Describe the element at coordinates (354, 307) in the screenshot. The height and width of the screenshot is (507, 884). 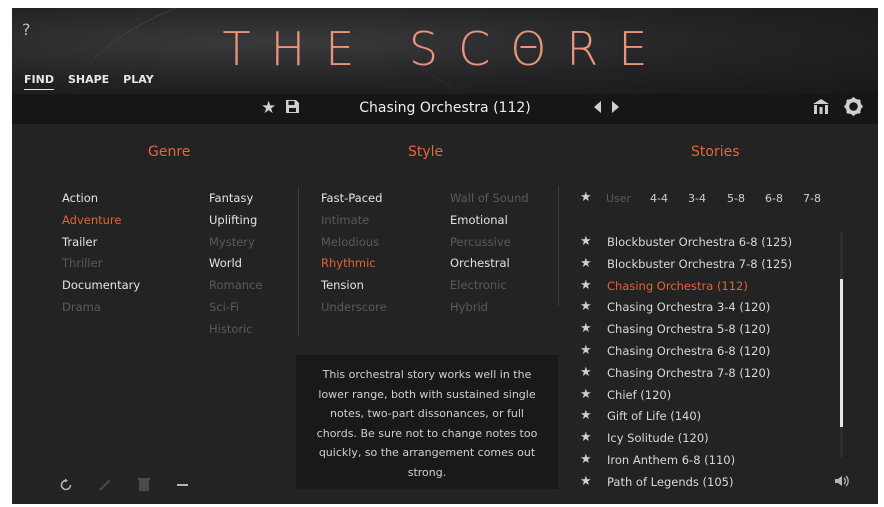
I see `style-tag: Underscore` at that location.